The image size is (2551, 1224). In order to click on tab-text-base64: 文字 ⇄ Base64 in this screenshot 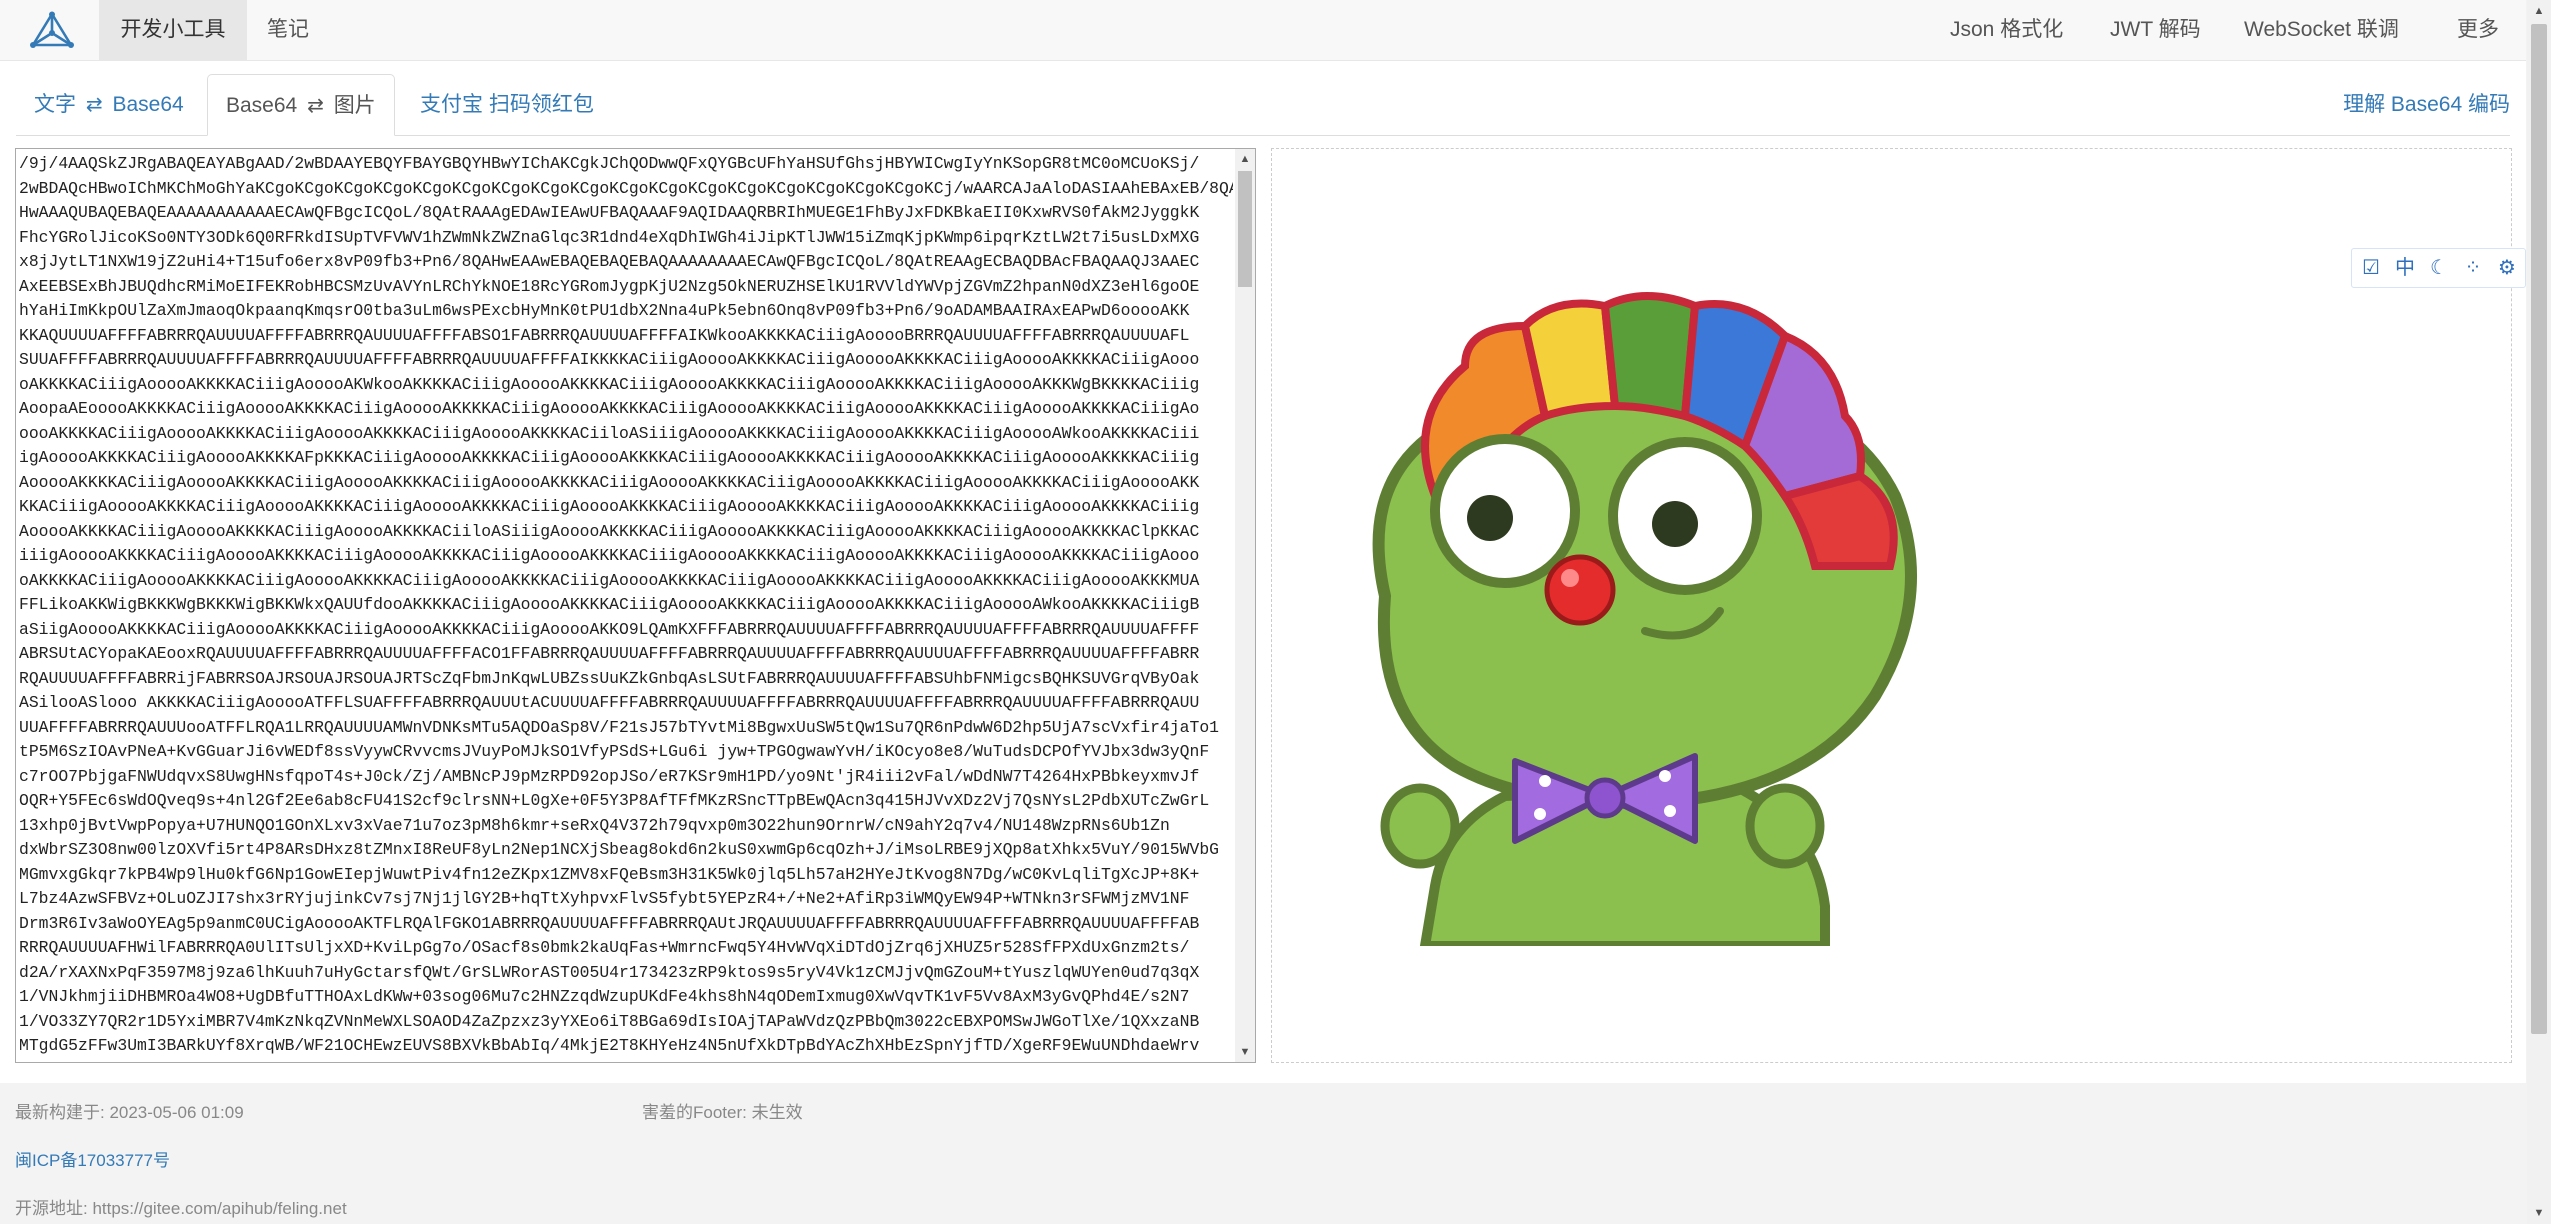, I will do `click(109, 104)`.